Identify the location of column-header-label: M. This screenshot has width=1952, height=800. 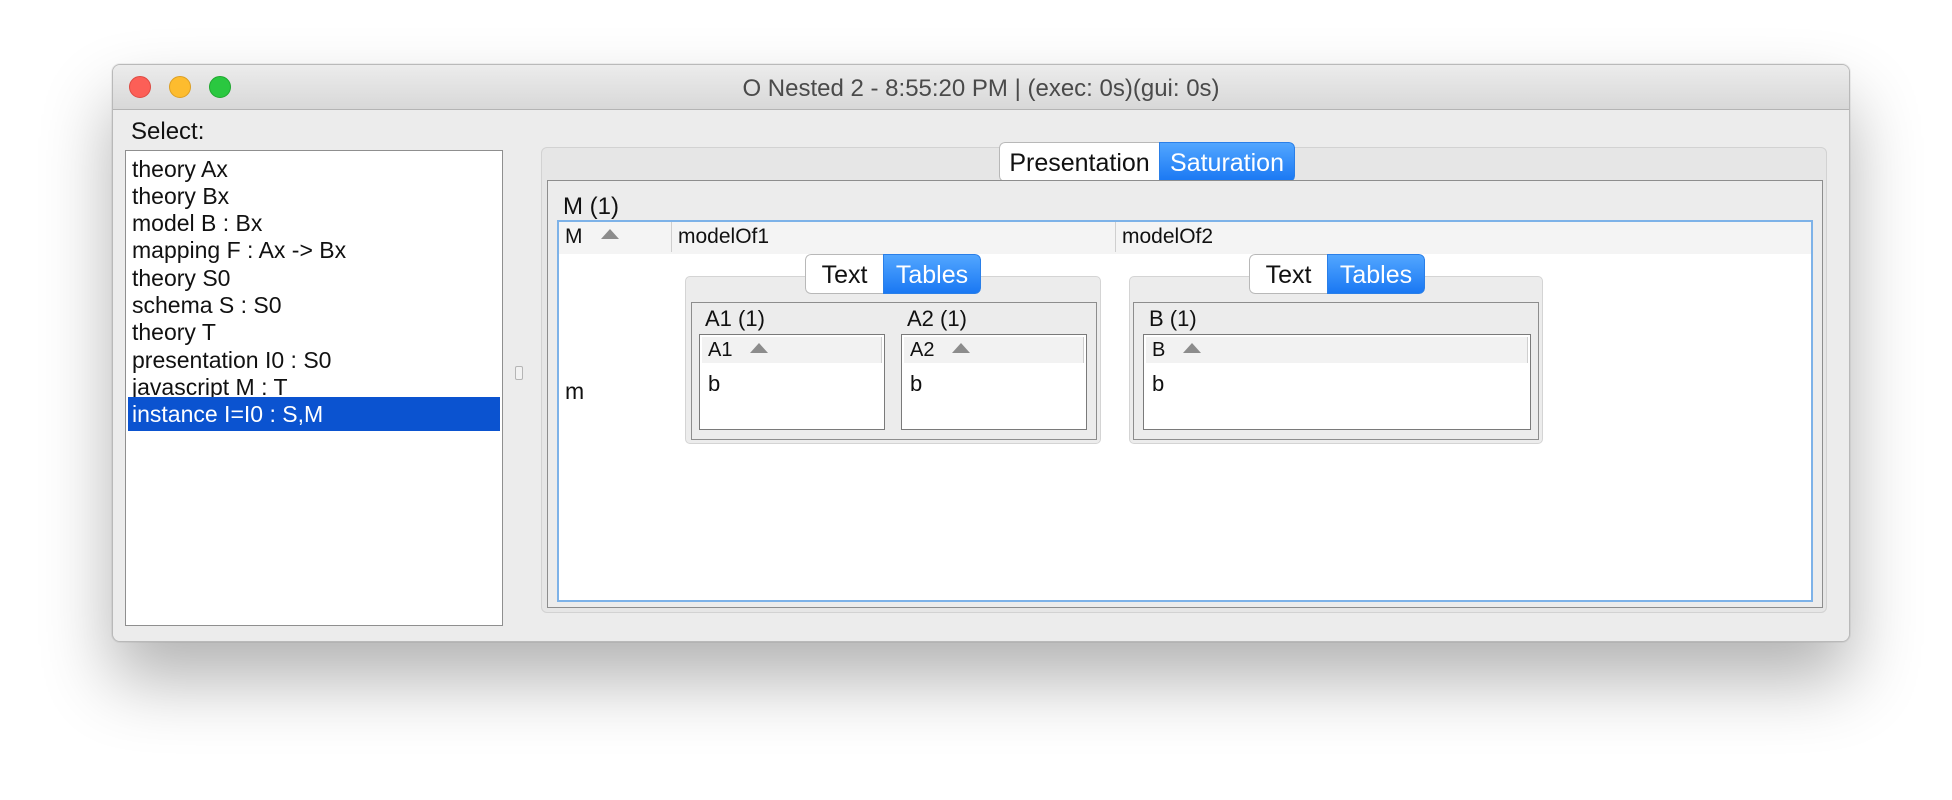
(574, 236).